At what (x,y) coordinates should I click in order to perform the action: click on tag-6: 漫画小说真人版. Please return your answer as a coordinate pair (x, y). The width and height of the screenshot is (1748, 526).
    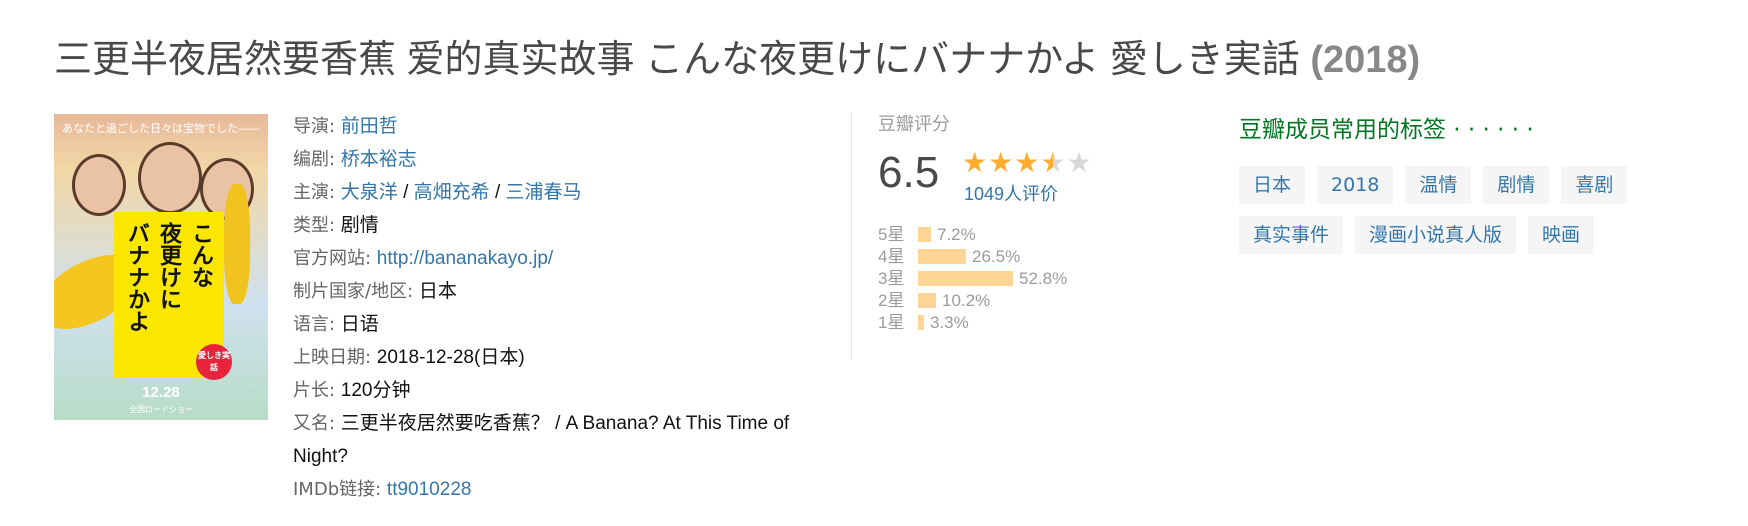
    Looking at the image, I should click on (1436, 235).